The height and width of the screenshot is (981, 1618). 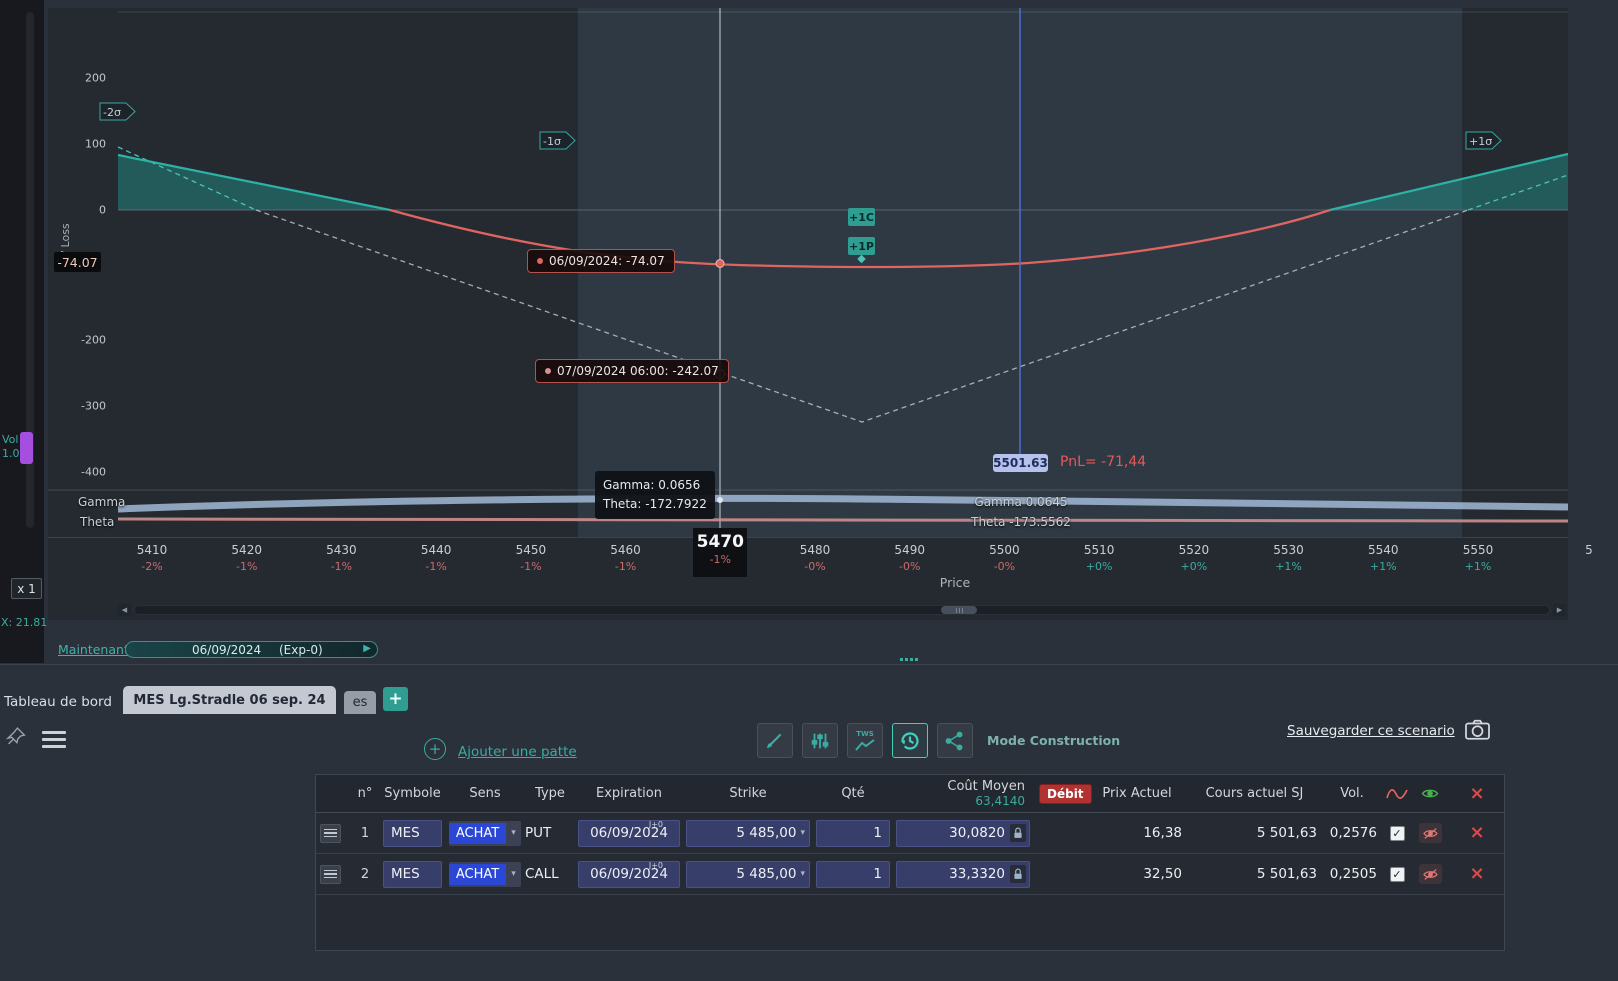 I want to click on settings-sliders-button, so click(x=820, y=740).